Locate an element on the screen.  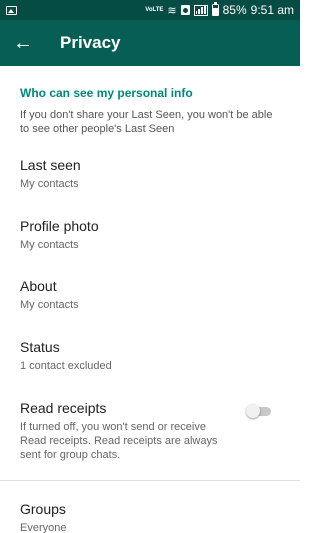
profile-photo-setting: Profile photo My contacts is located at coordinates (150, 235).